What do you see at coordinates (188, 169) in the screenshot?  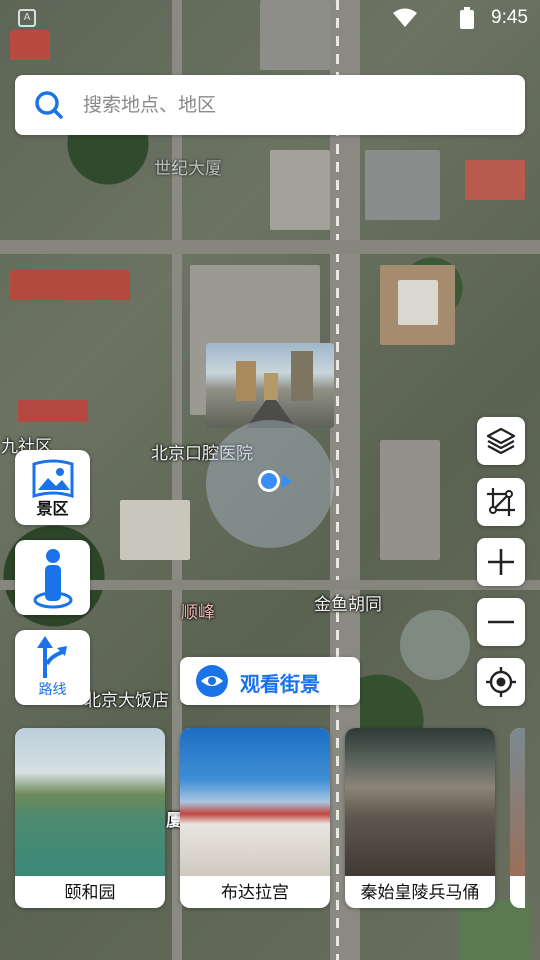 I see `map-label: 世纪大厦` at bounding box center [188, 169].